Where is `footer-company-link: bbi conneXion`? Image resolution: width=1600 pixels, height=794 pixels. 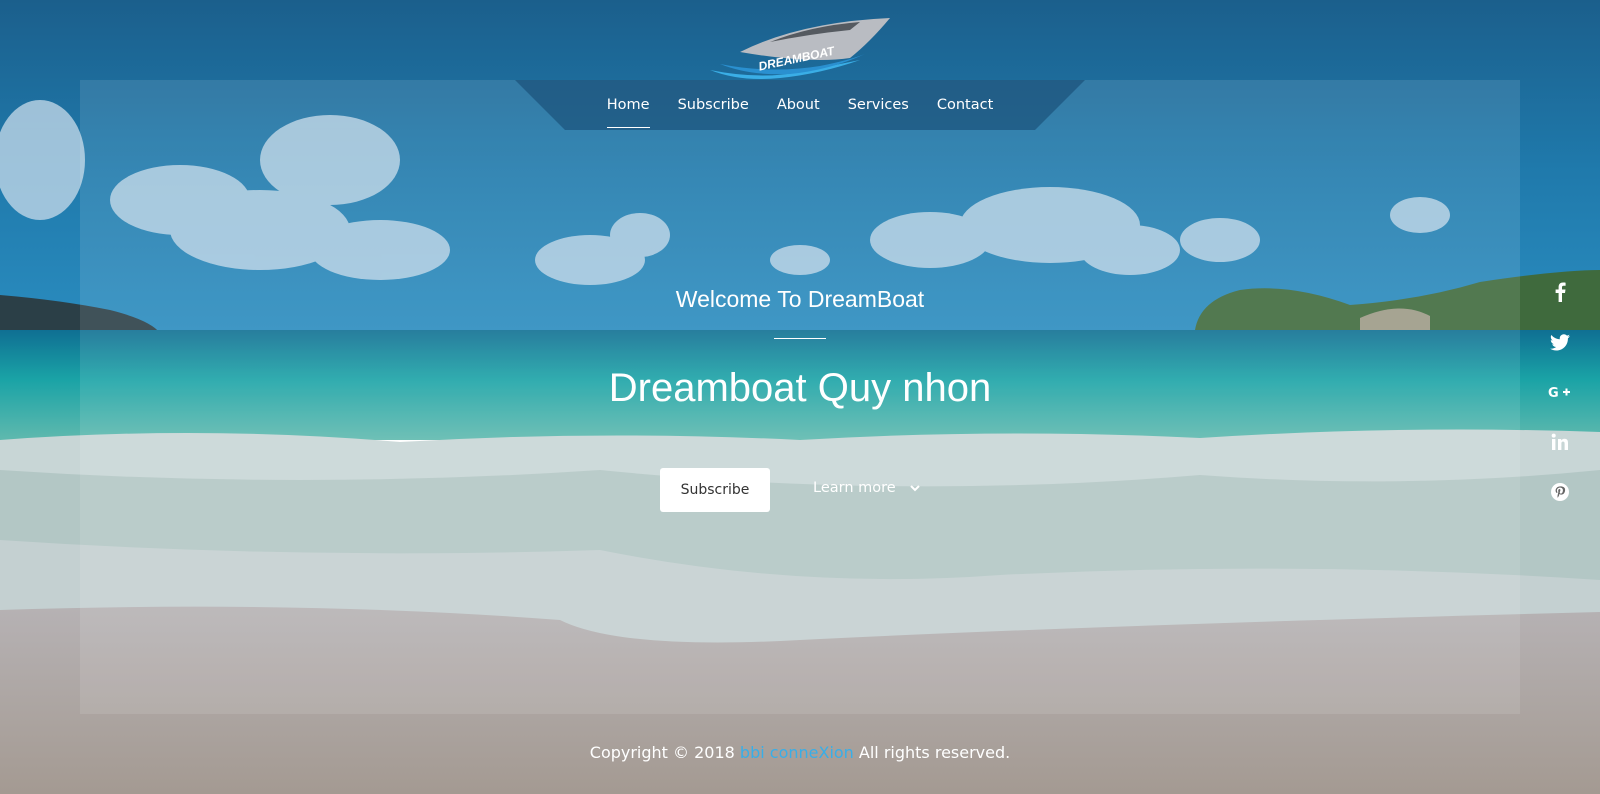
footer-company-link: bbi conneXion is located at coordinates (797, 752).